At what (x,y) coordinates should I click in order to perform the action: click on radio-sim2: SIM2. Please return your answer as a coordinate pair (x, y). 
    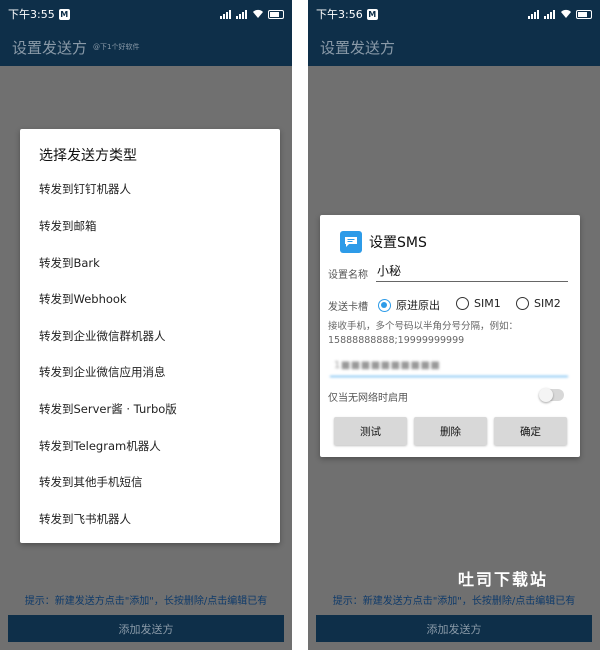
    Looking at the image, I should click on (538, 303).